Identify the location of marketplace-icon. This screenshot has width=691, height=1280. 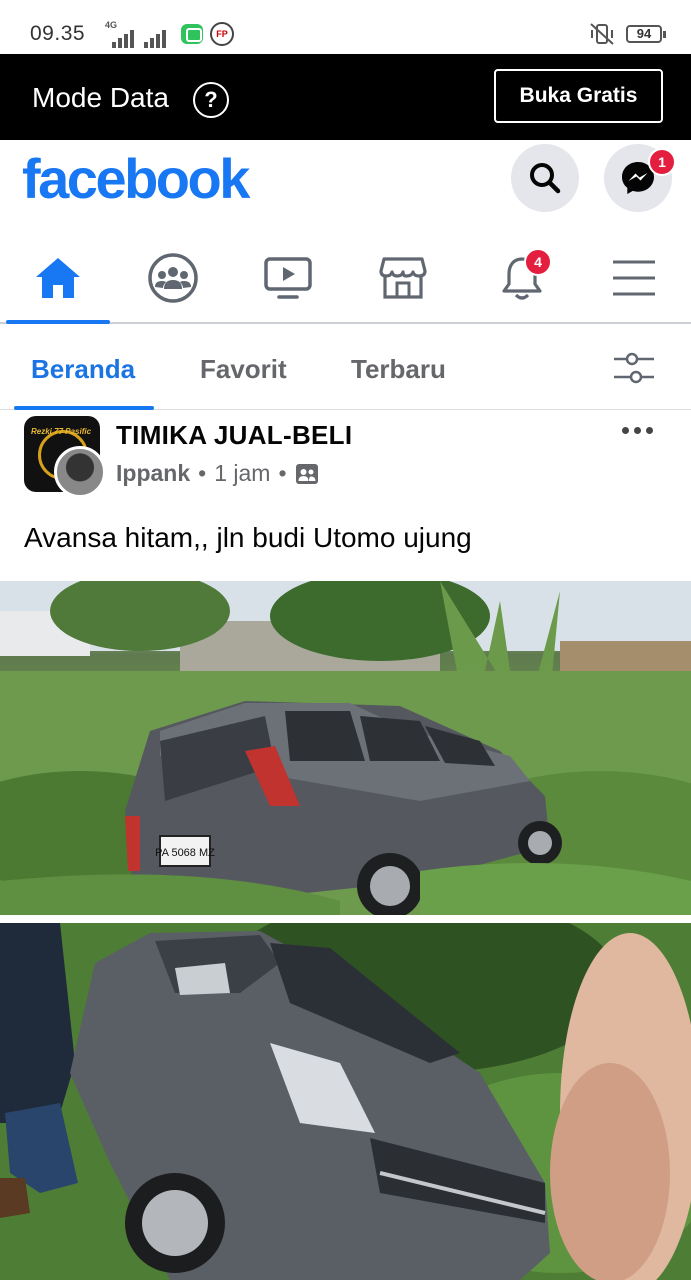
(403, 278).